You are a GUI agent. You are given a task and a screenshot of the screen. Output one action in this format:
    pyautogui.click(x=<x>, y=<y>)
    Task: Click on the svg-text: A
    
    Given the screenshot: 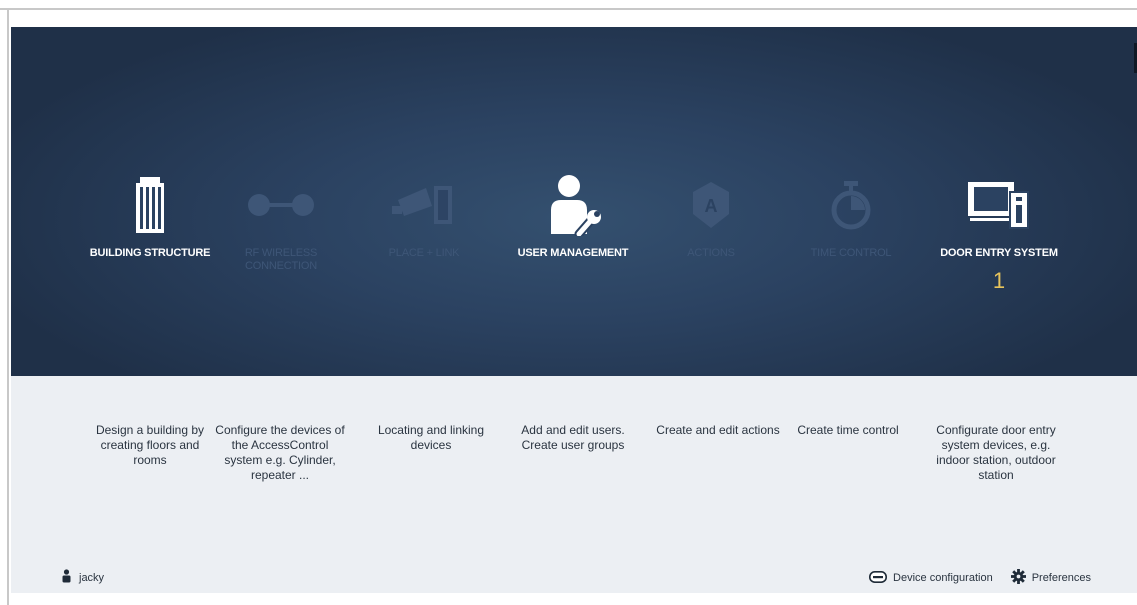 What is the action you would take?
    pyautogui.click(x=711, y=206)
    